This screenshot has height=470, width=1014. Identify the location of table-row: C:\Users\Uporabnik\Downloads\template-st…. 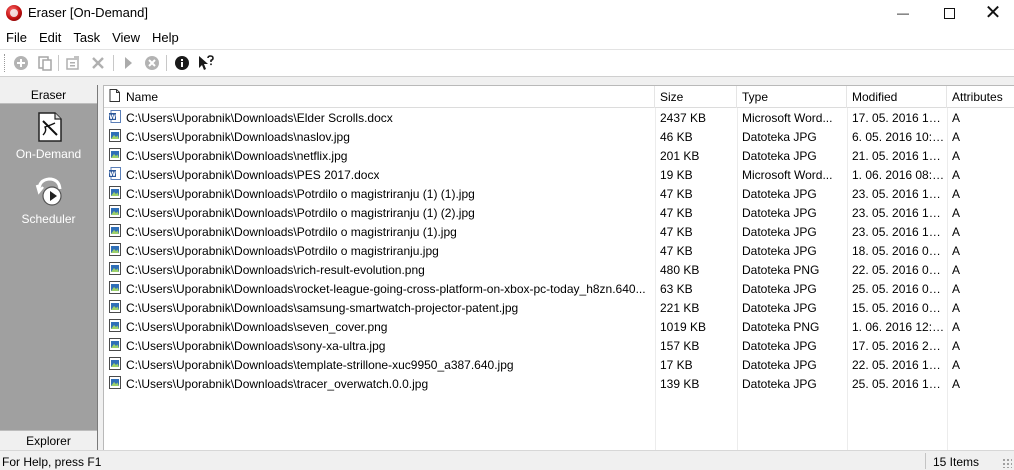
(559, 364).